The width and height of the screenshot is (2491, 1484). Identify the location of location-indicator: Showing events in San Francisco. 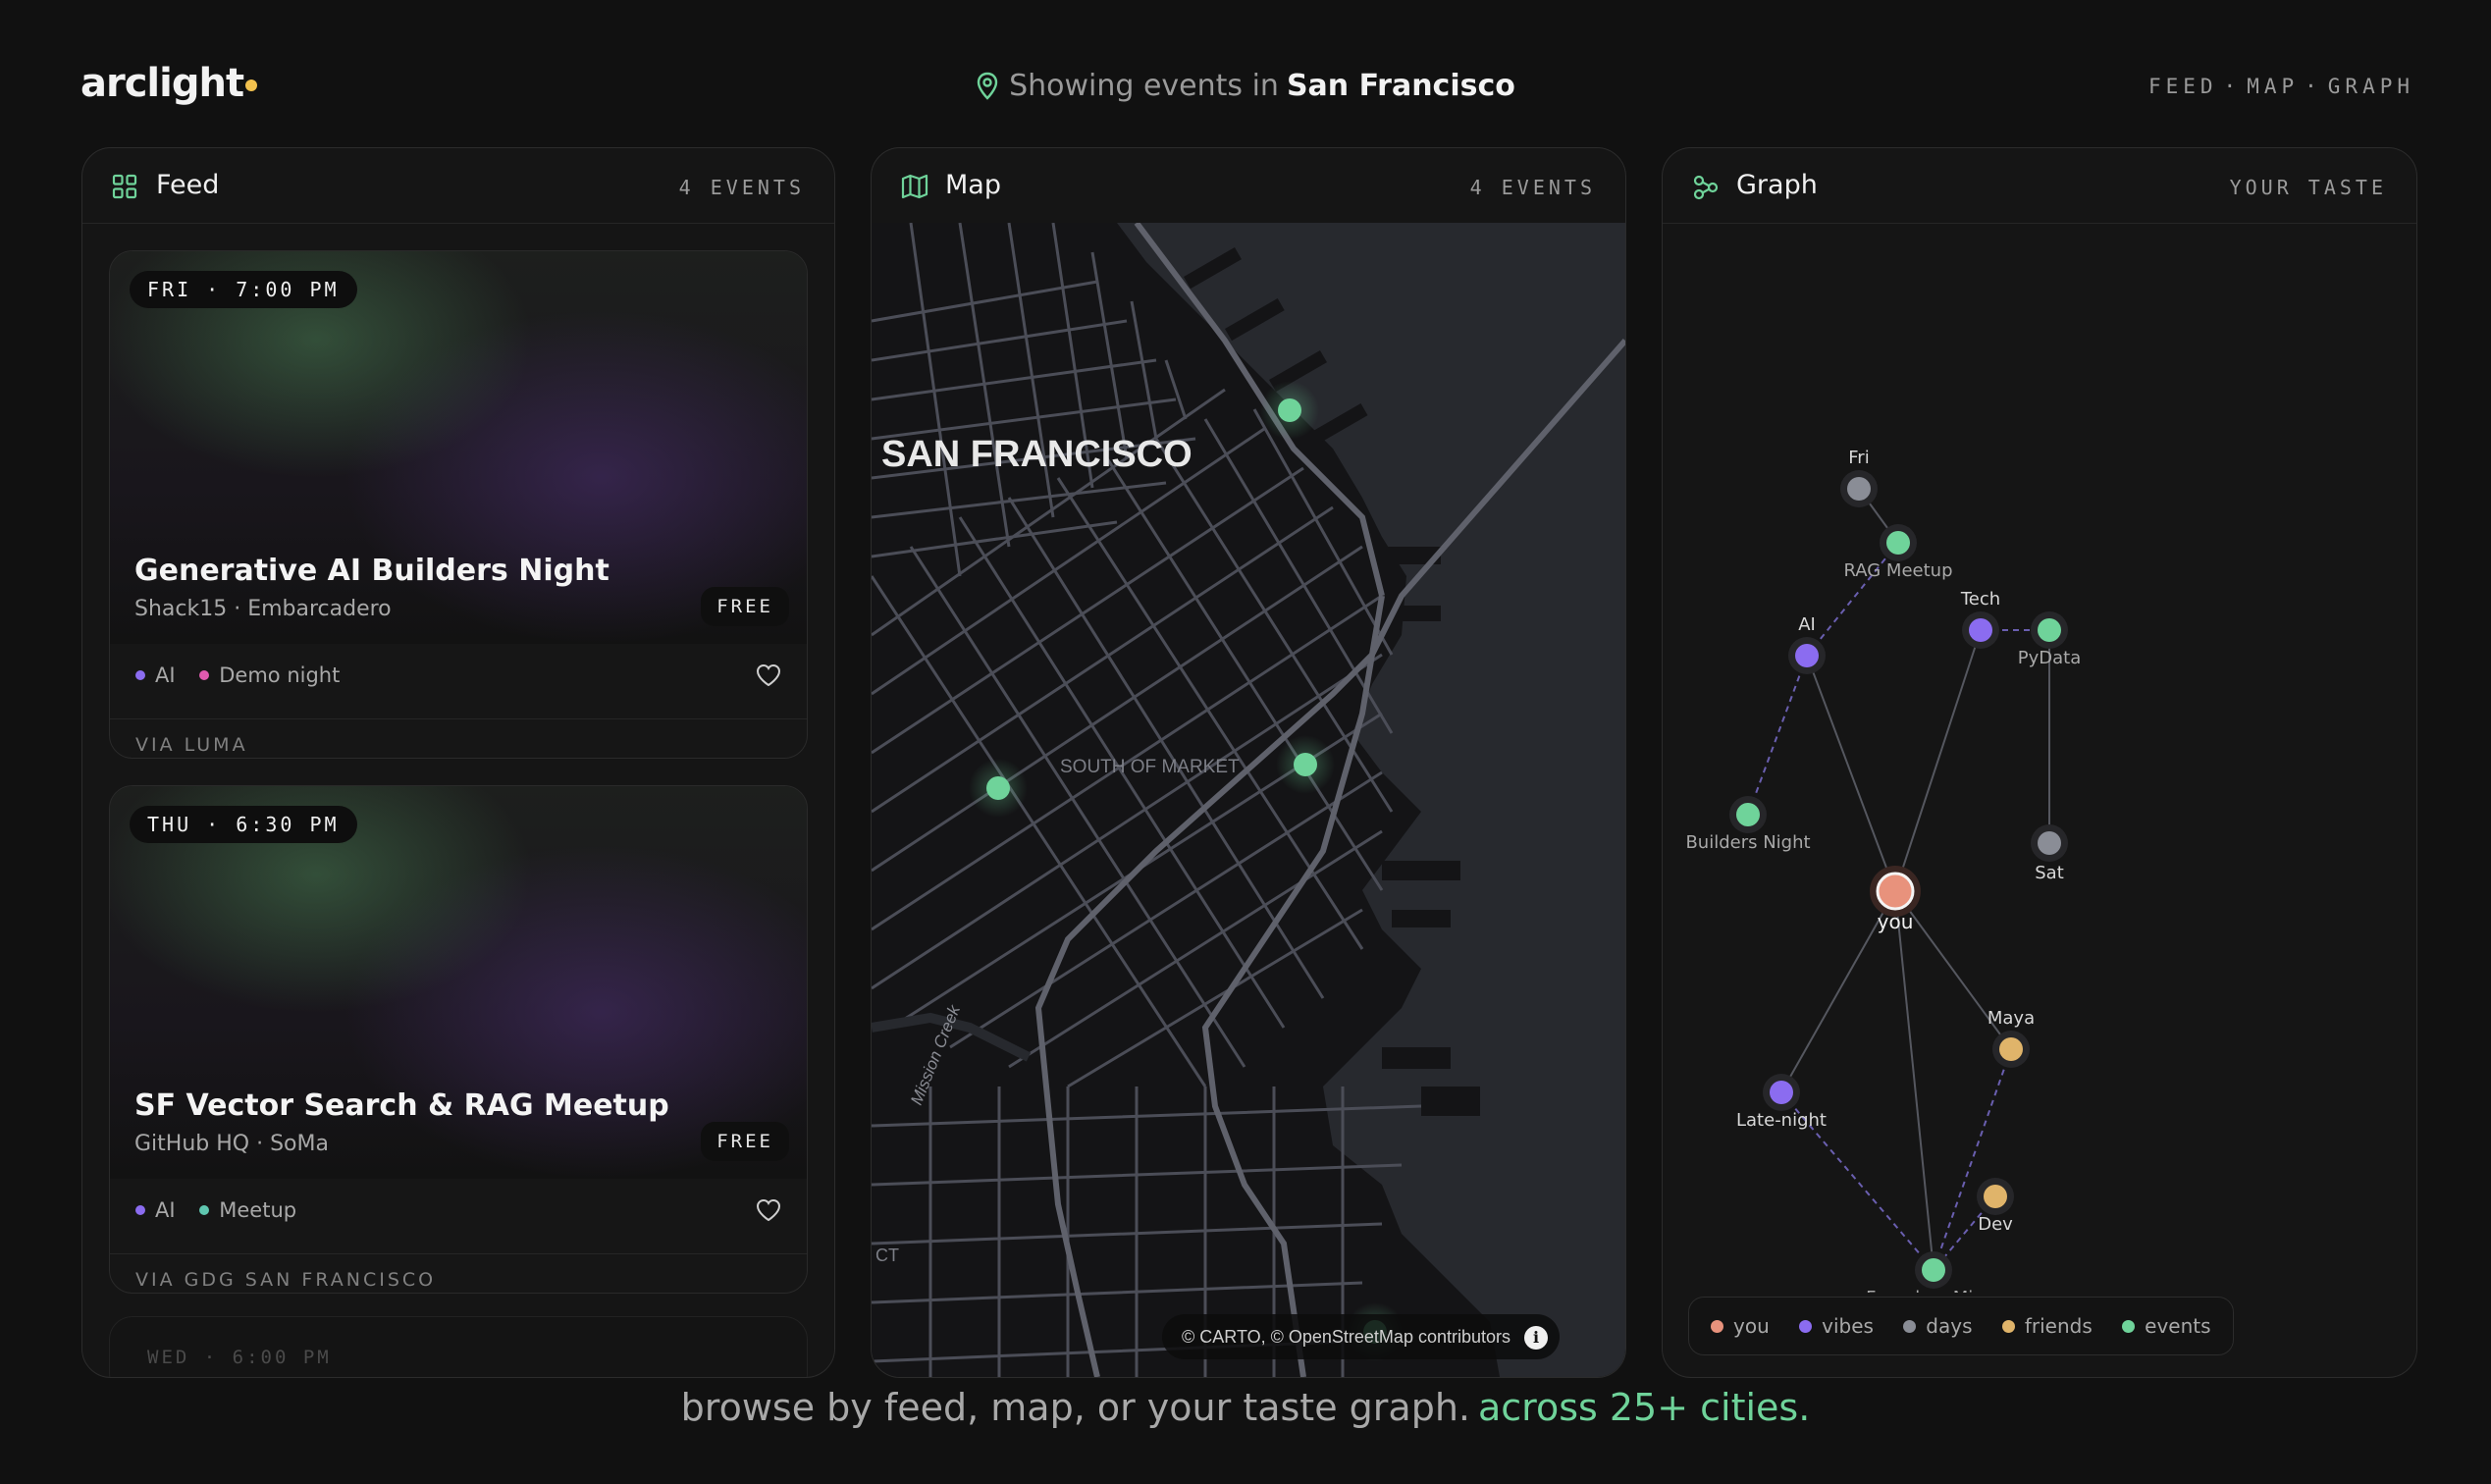
(1245, 89).